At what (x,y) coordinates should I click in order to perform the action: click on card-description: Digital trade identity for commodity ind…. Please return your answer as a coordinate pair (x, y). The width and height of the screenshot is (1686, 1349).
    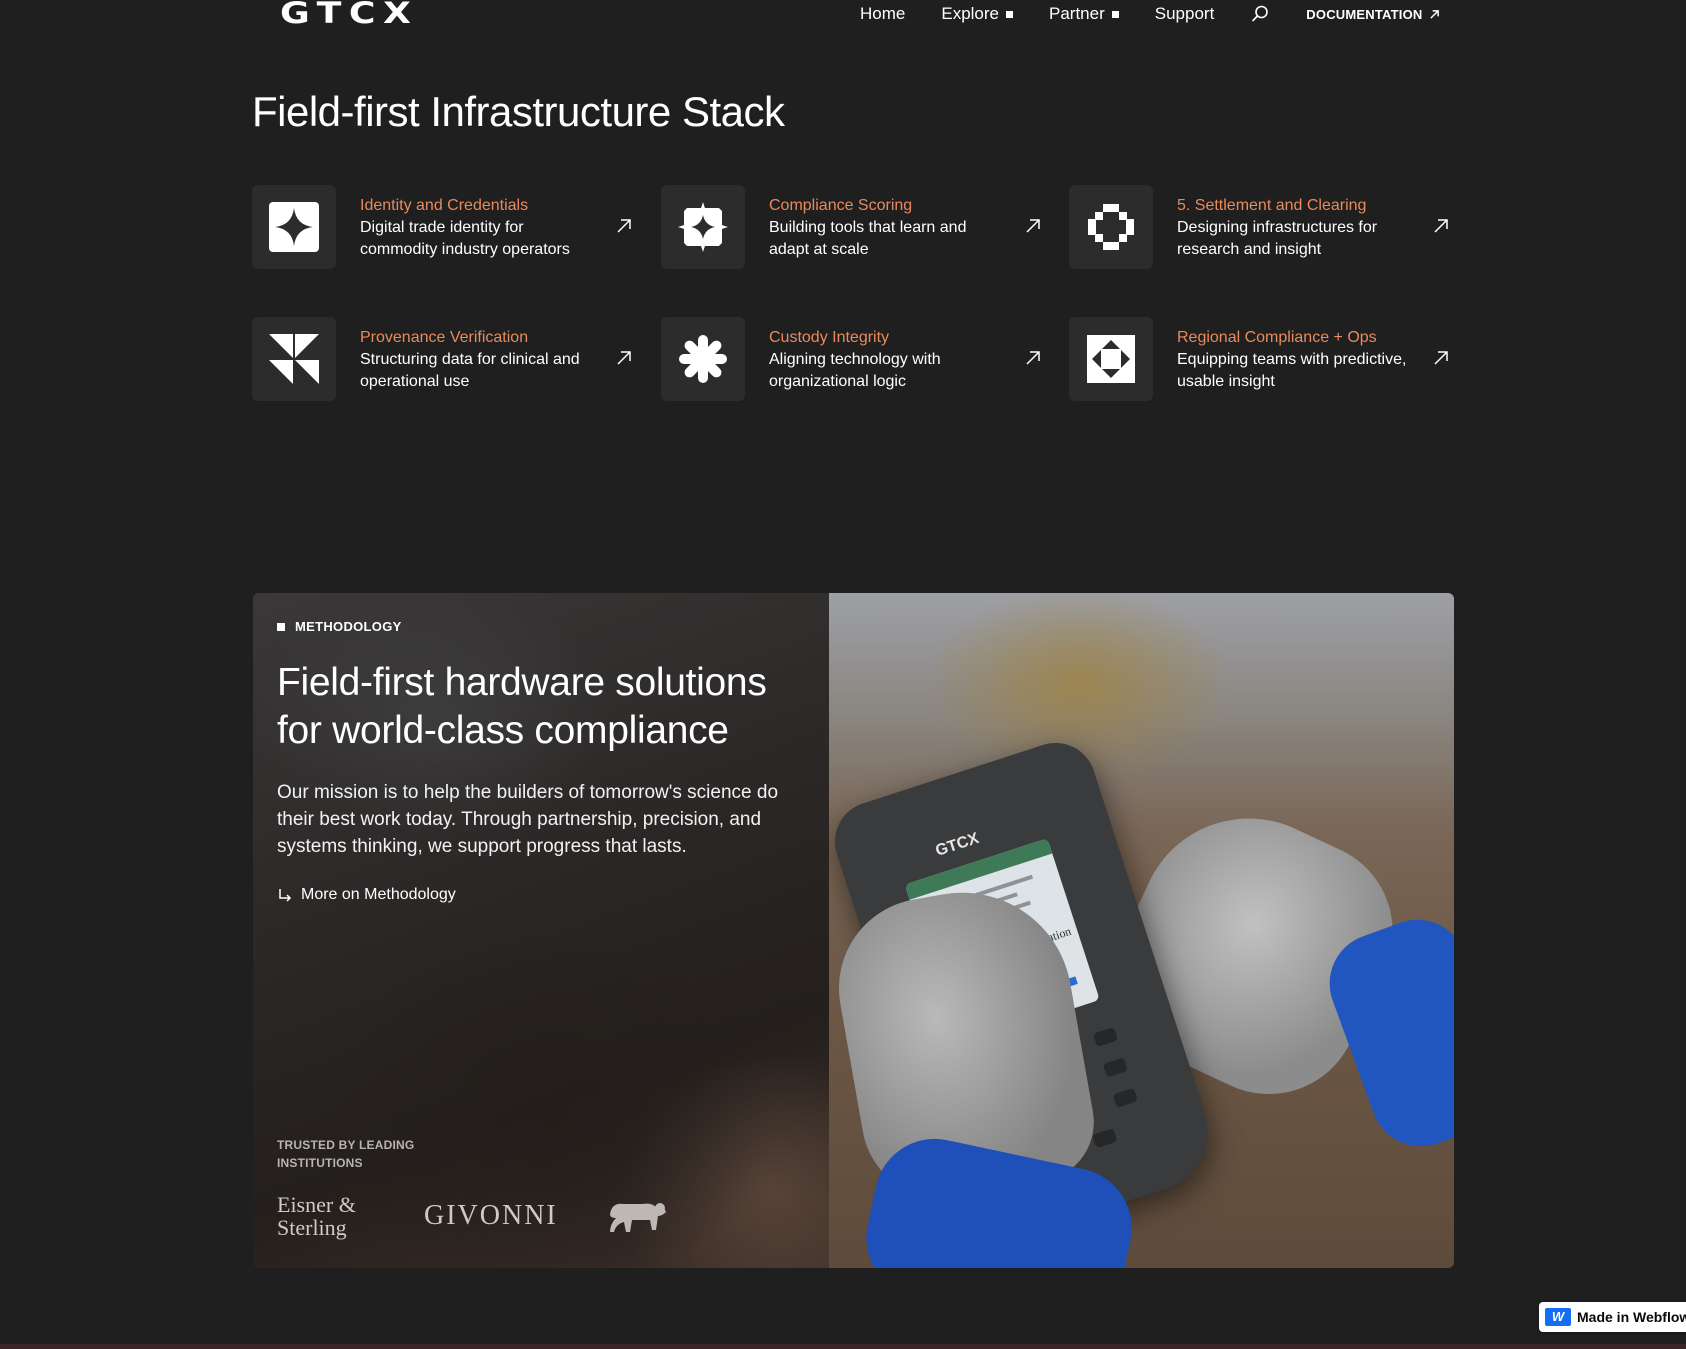
    Looking at the image, I should click on (465, 238).